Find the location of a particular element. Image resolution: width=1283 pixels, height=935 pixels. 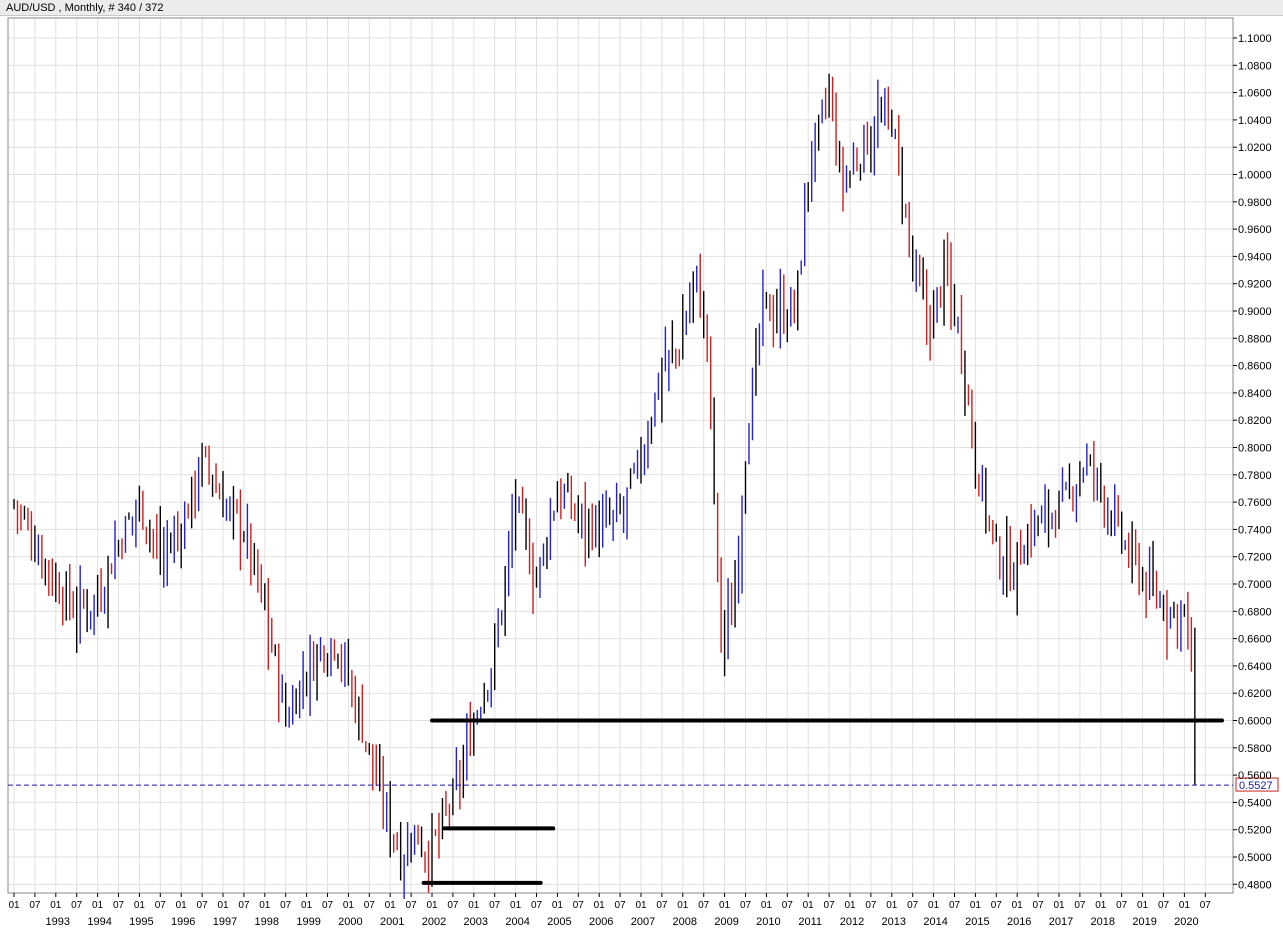

x-year-label: 1998 is located at coordinates (267, 922).